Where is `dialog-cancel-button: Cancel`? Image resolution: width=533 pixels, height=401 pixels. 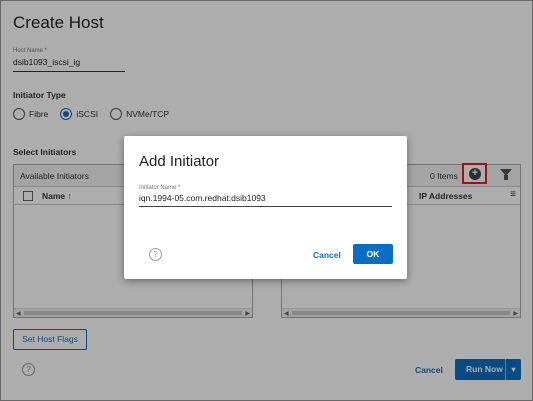 dialog-cancel-button: Cancel is located at coordinates (327, 255).